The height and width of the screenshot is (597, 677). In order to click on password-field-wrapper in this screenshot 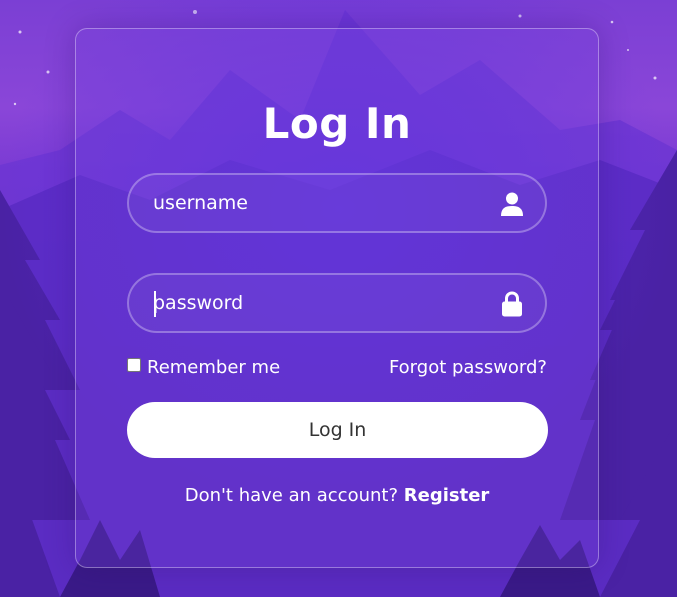, I will do `click(337, 303)`.